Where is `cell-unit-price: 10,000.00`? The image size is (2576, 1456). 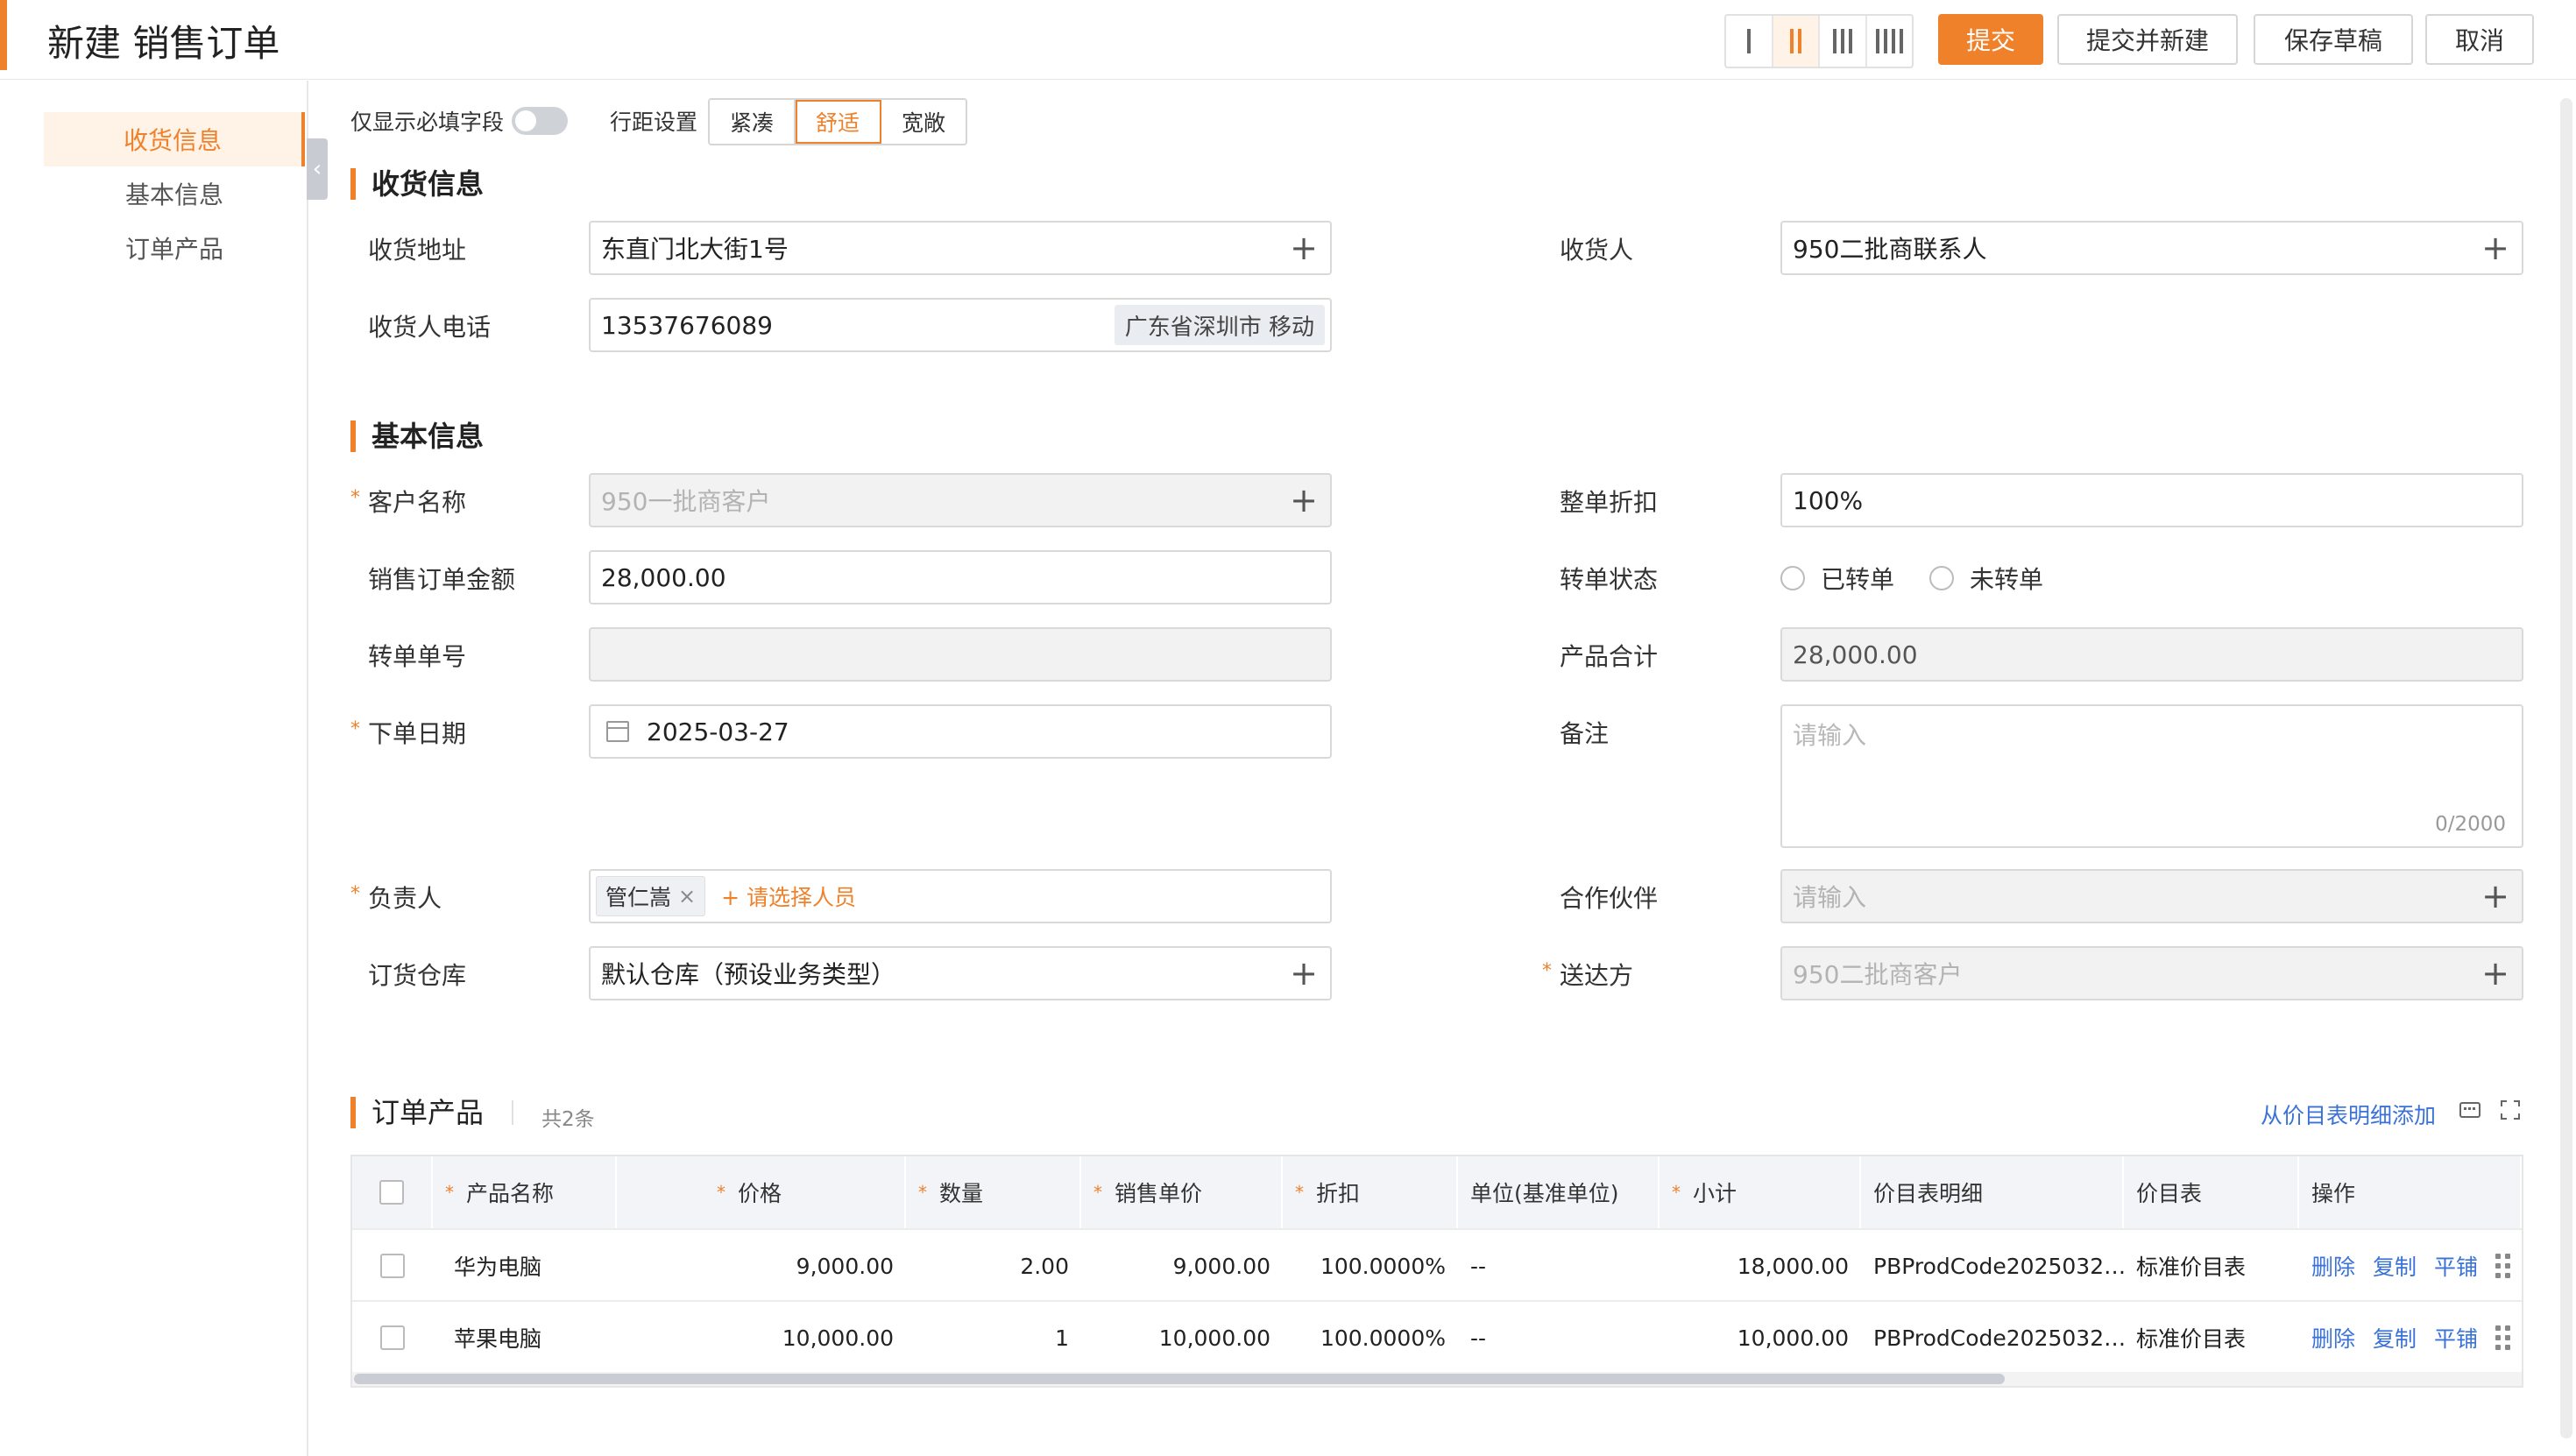
cell-unit-price: 10,000.00 is located at coordinates (1214, 1338).